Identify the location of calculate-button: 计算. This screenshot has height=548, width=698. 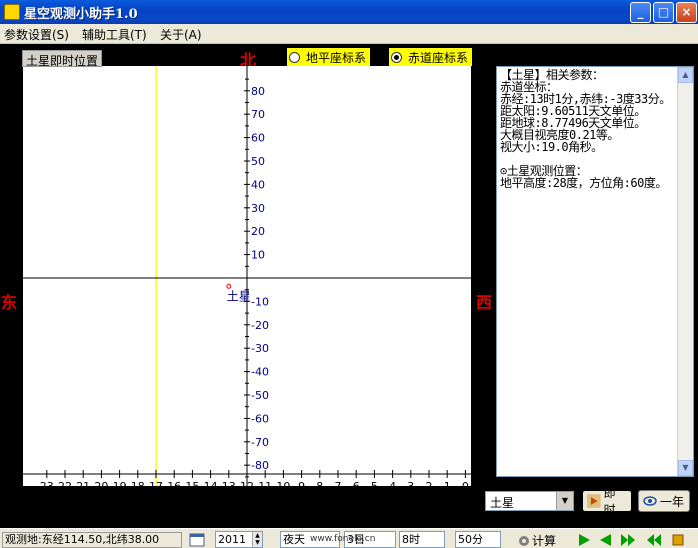
(536, 540).